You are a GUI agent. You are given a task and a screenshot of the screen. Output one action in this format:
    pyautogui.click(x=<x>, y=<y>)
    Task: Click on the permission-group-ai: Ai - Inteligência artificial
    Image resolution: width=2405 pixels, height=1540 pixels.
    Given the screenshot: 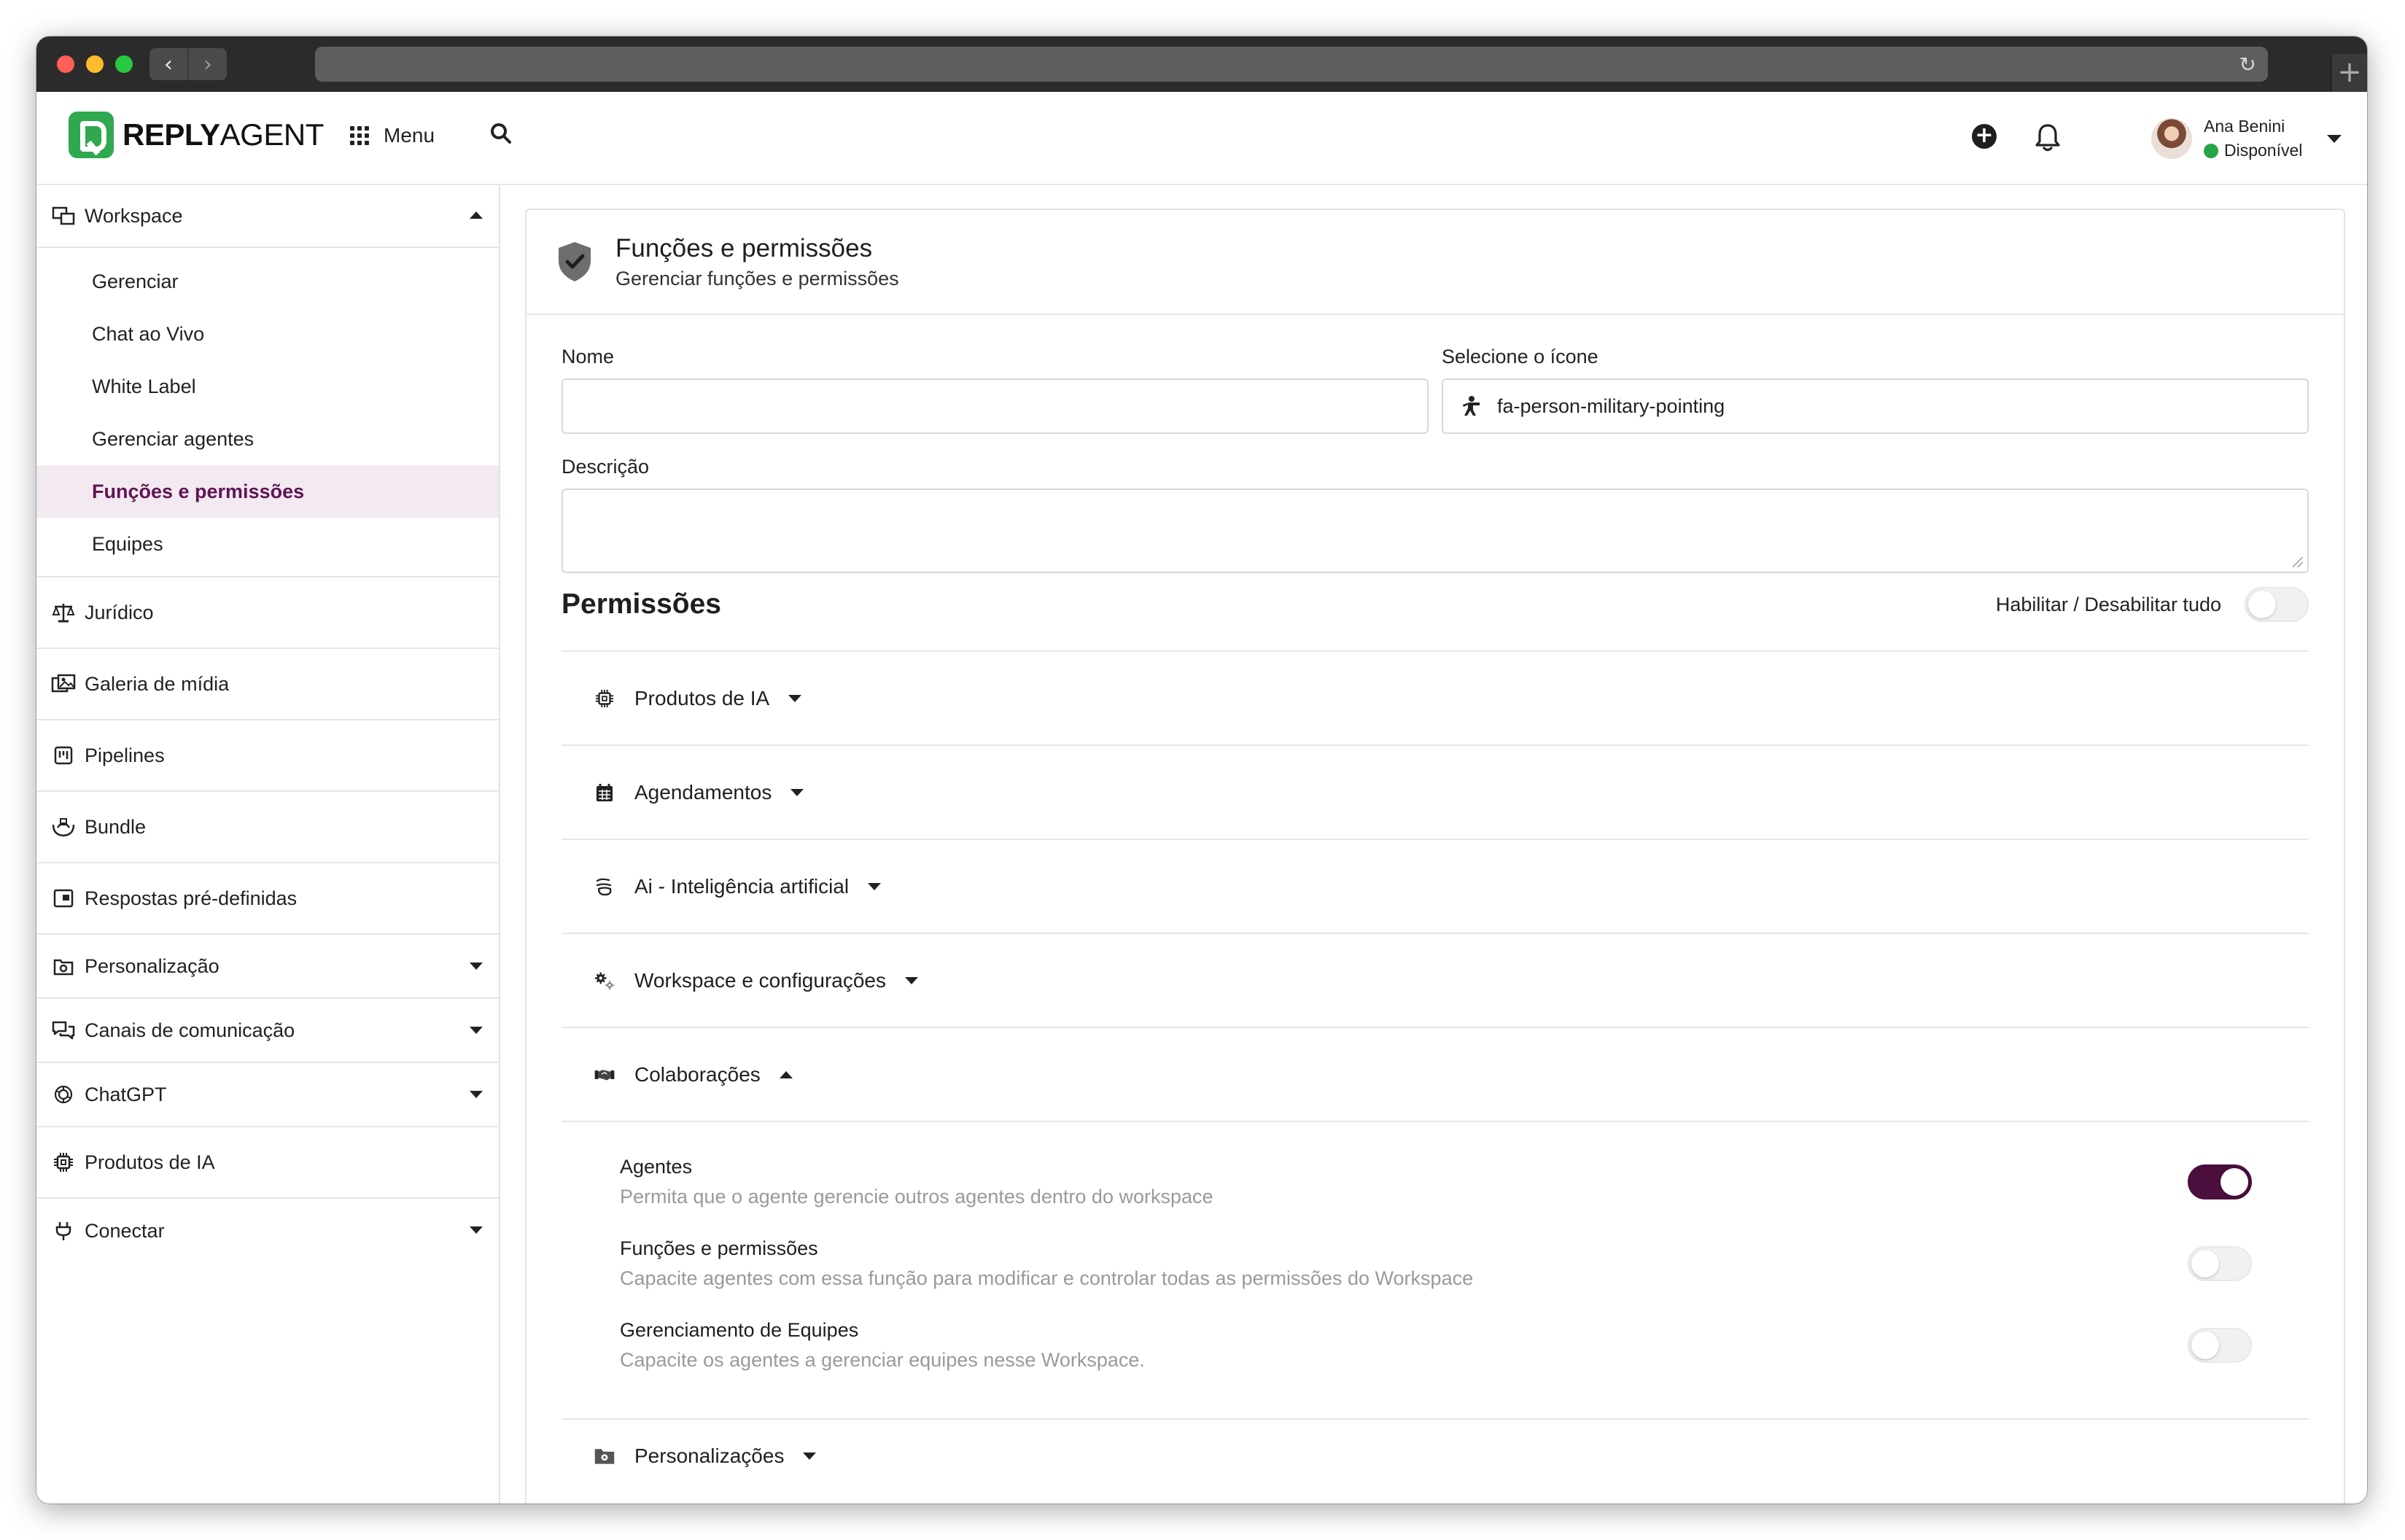 What is the action you would take?
    pyautogui.click(x=1435, y=887)
    